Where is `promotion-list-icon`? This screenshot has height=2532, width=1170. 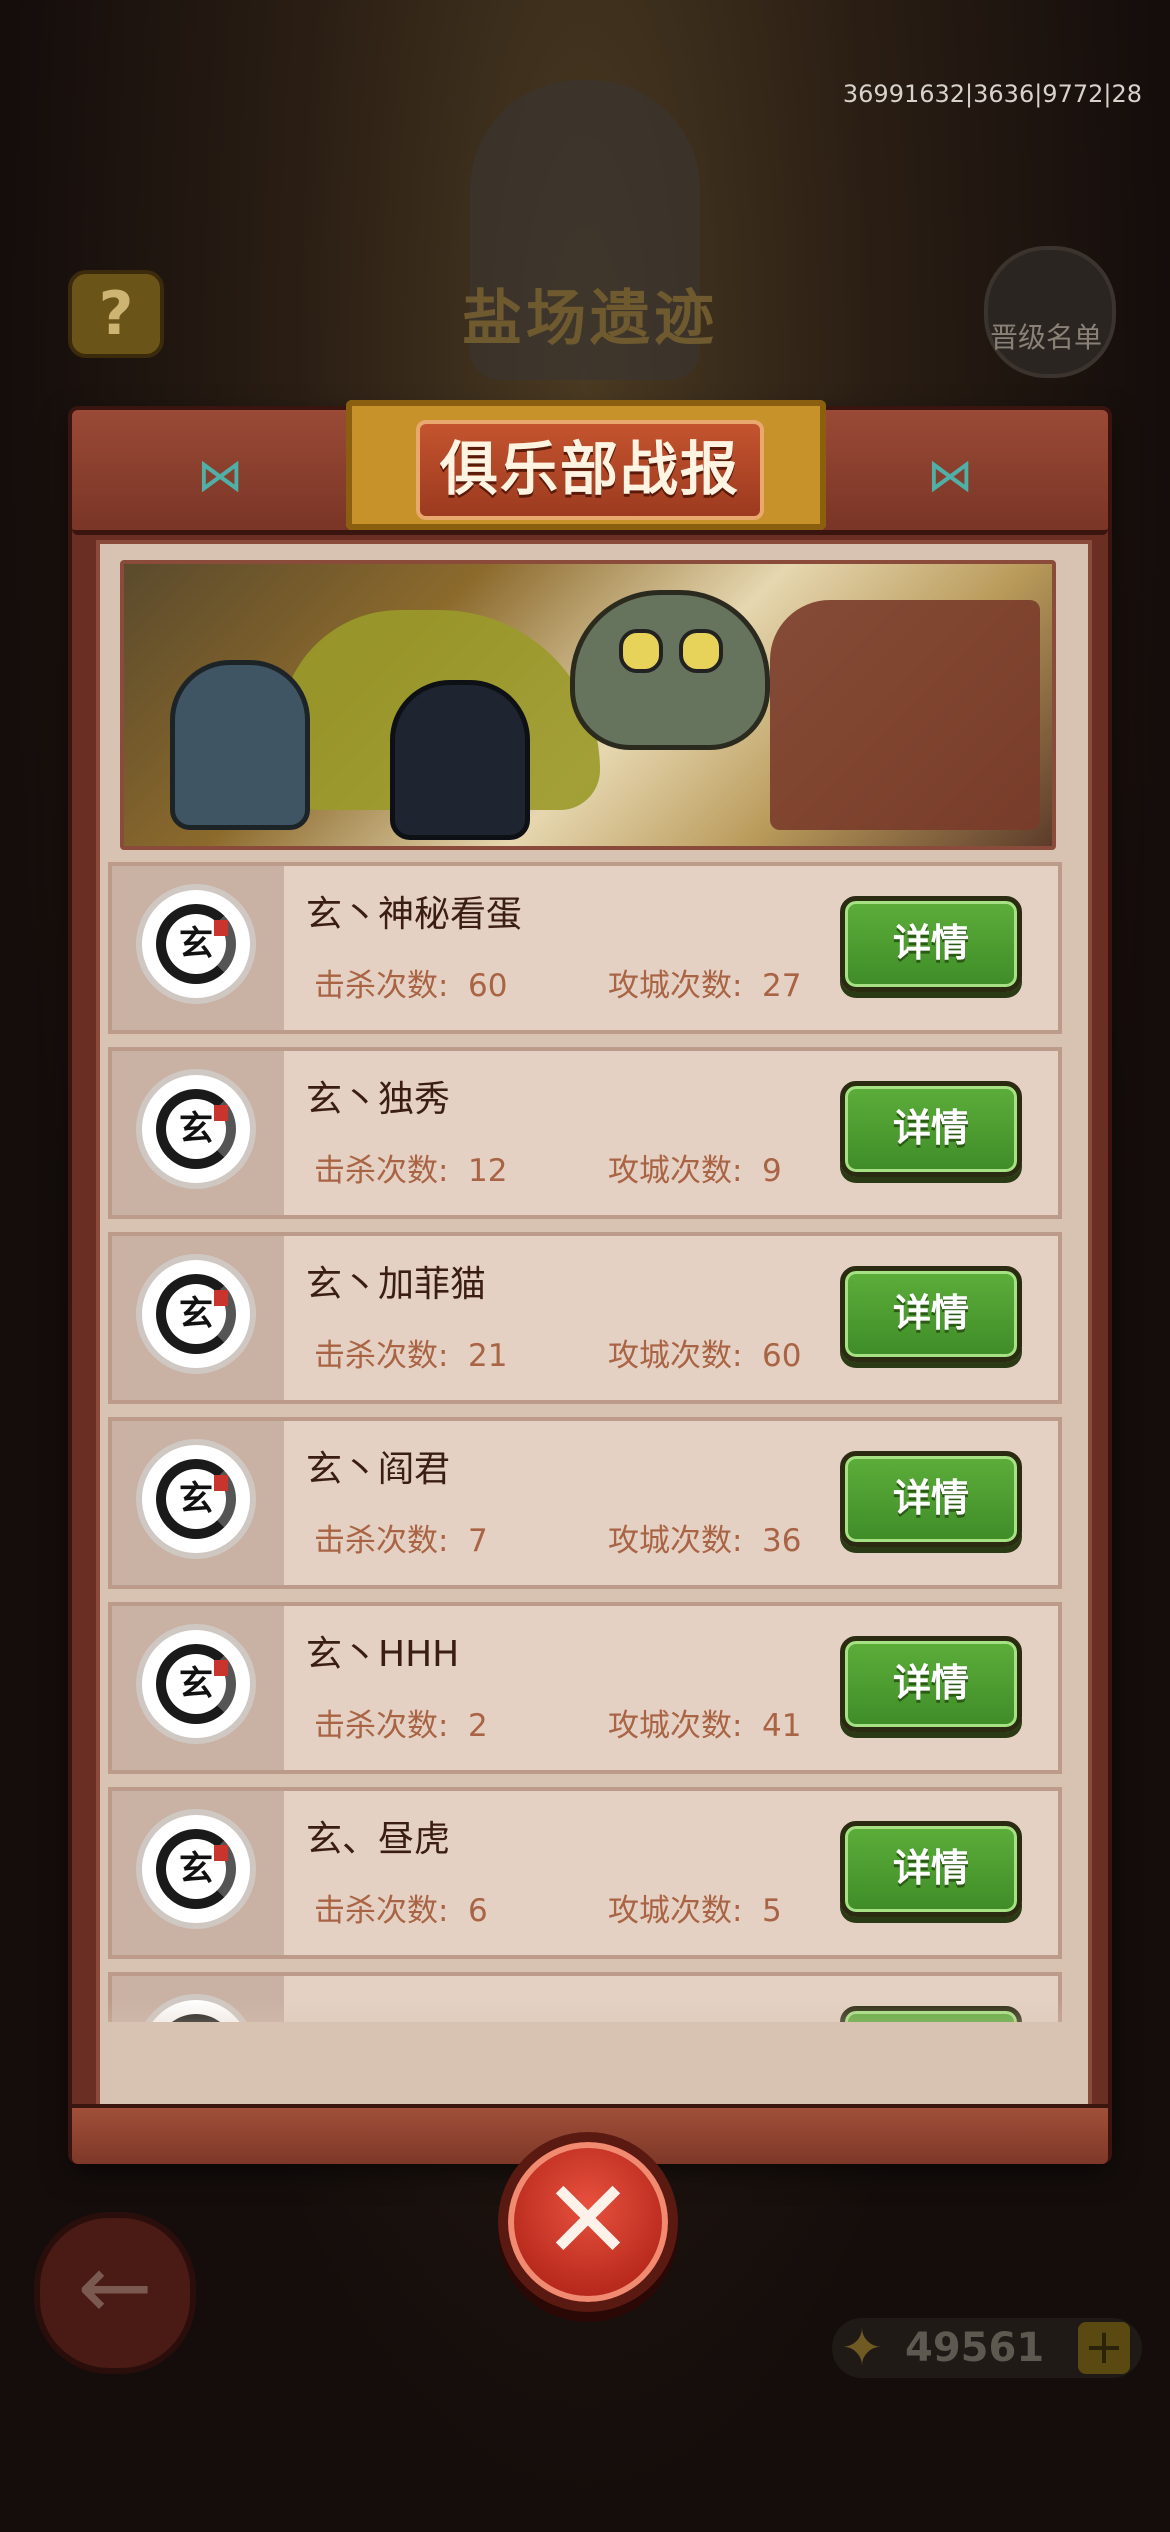 promotion-list-icon is located at coordinates (1050, 312).